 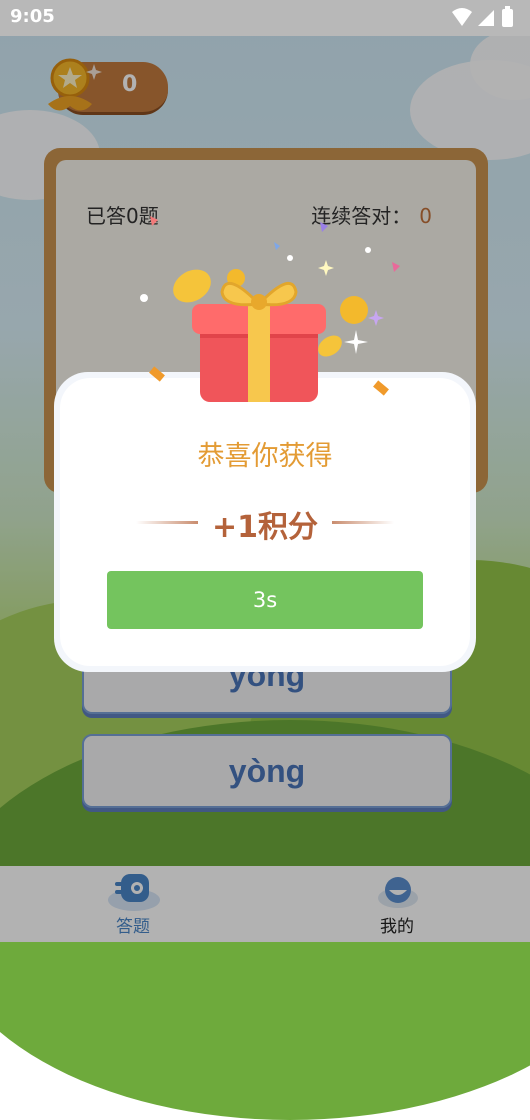 I want to click on reward-divider-right, so click(x=363, y=522).